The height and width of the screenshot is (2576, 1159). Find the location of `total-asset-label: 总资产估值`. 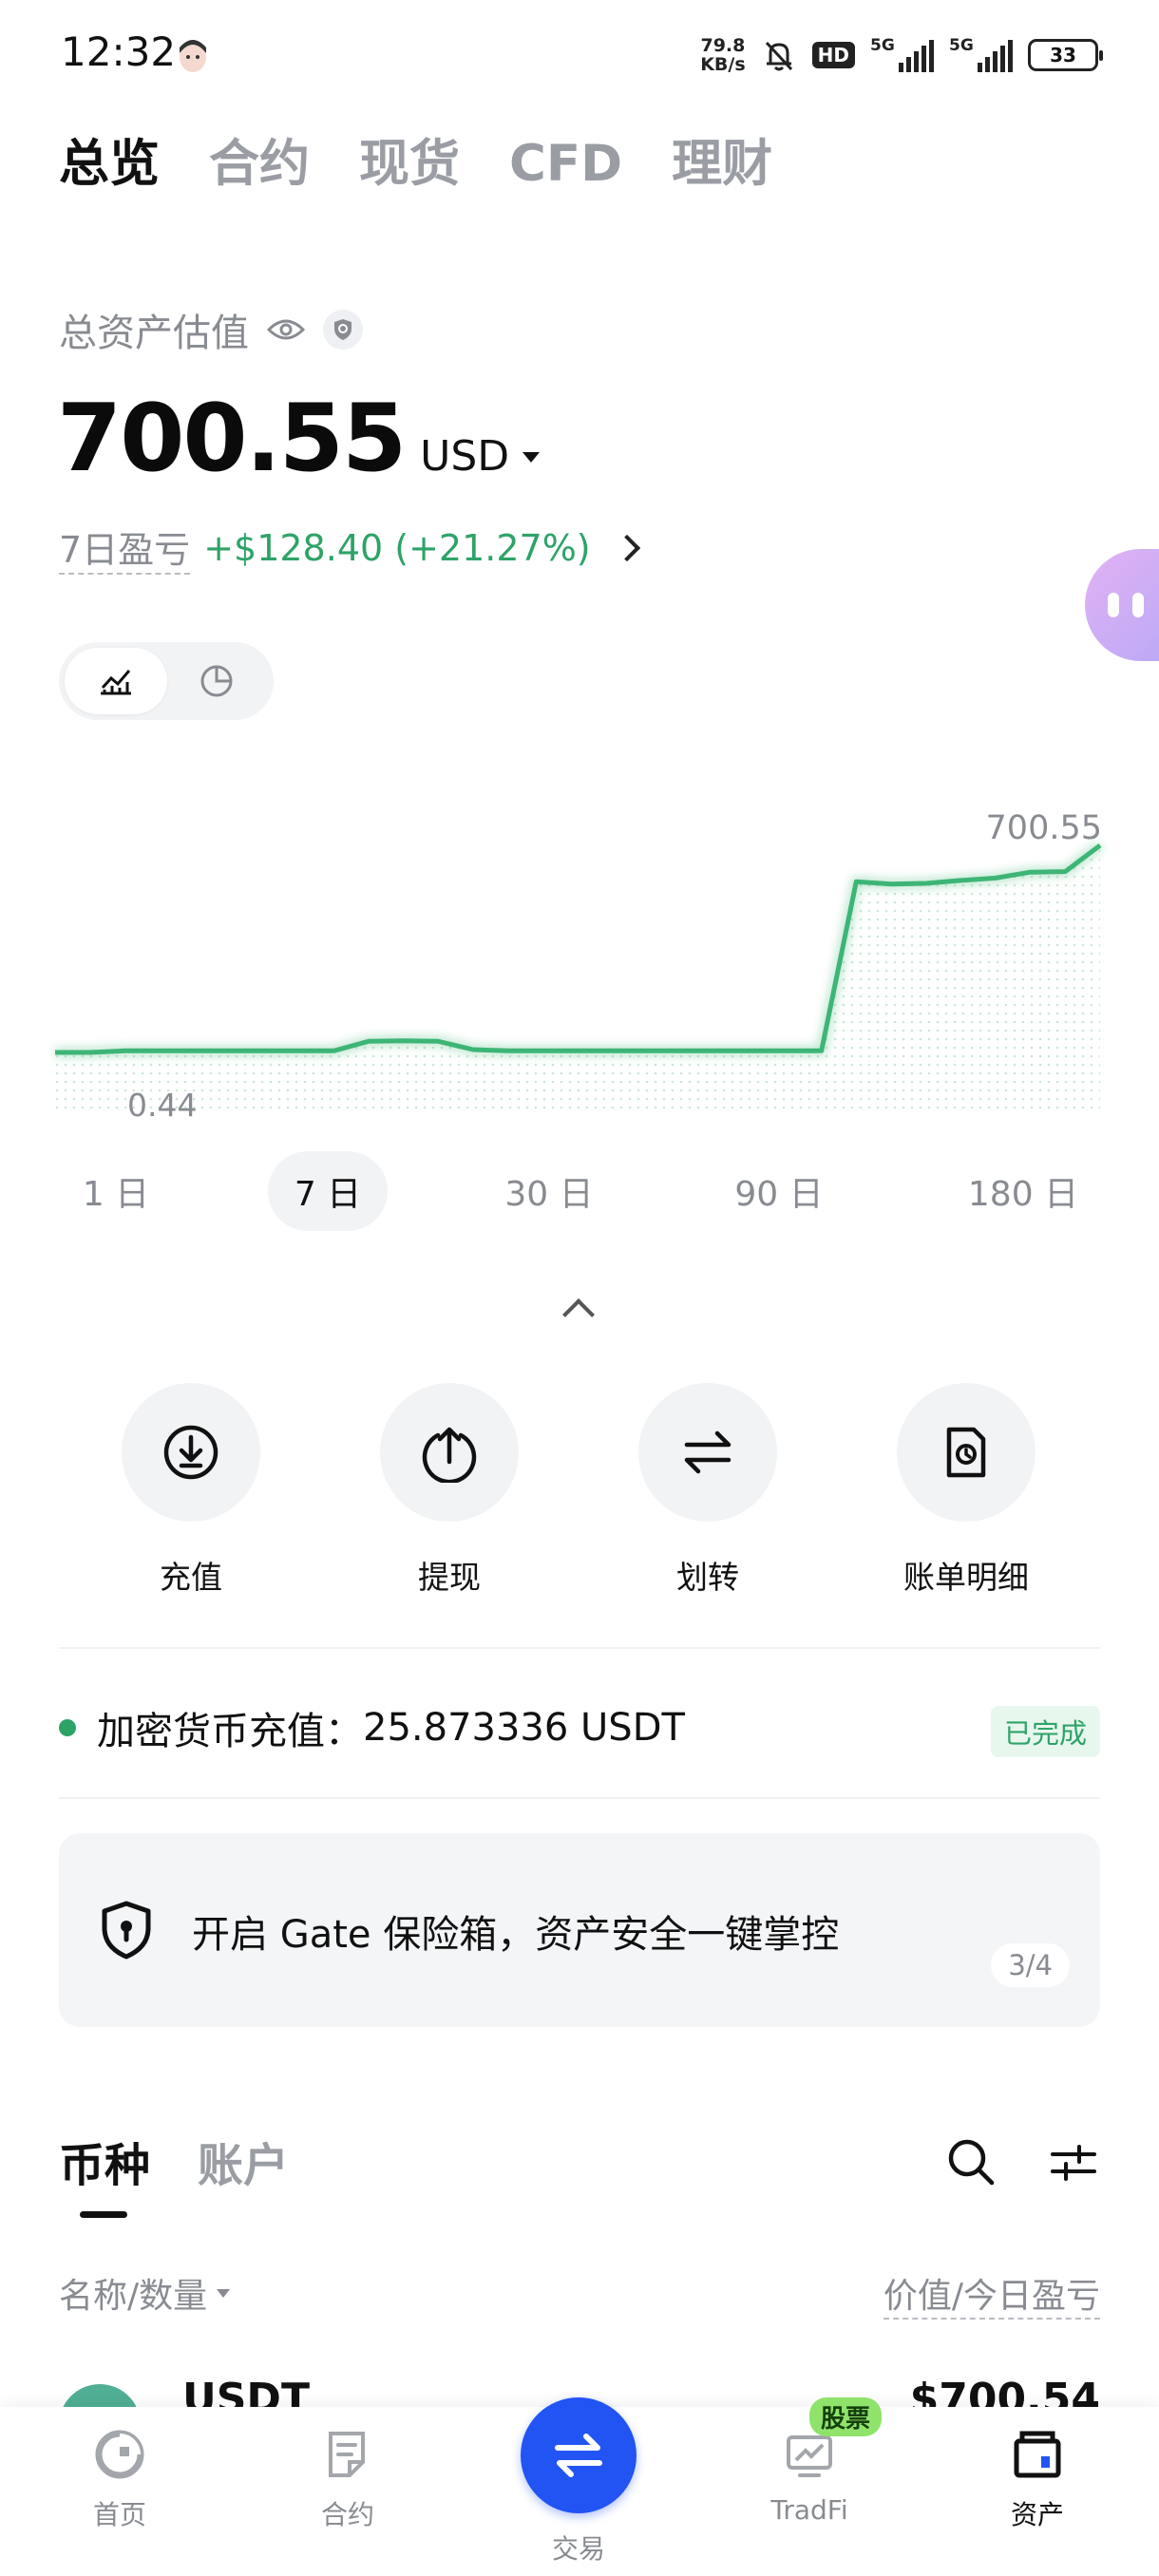

total-asset-label: 总资产估值 is located at coordinates (154, 333).